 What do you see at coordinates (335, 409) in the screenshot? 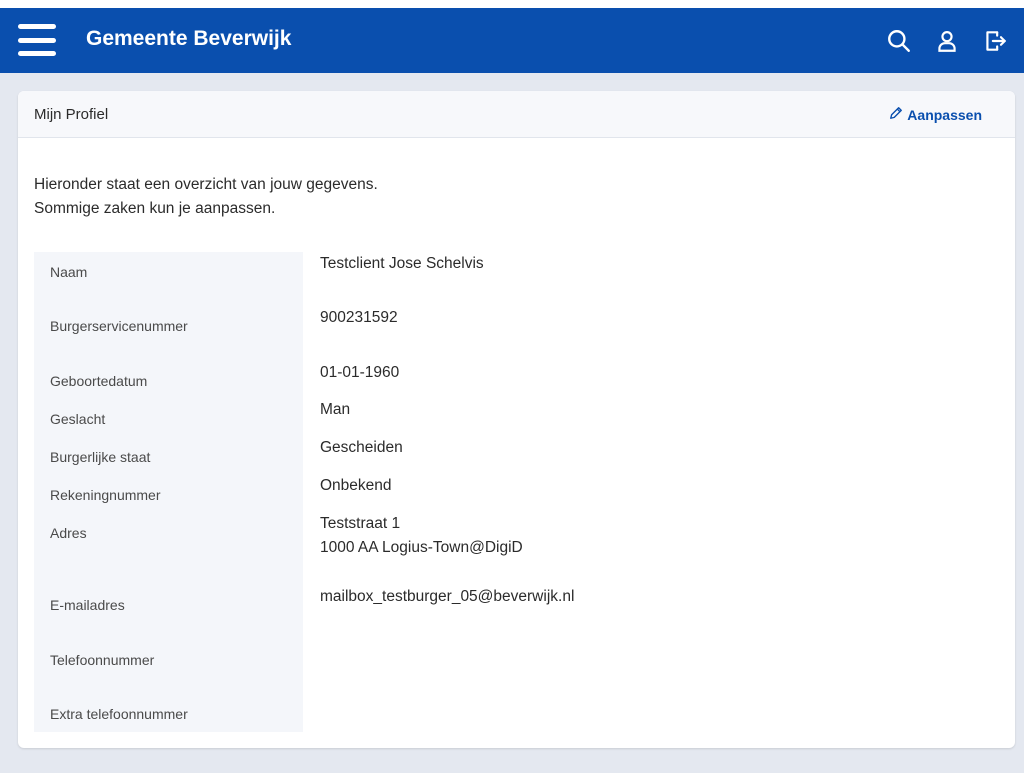
I see `value-geslacht: Man` at bounding box center [335, 409].